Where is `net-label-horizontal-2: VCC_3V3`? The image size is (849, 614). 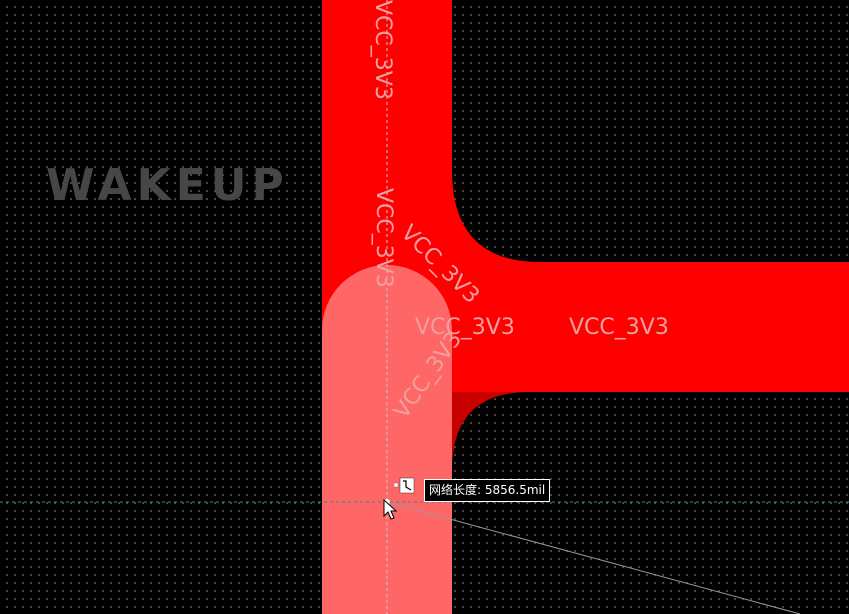
net-label-horizontal-2: VCC_3V3 is located at coordinates (619, 327).